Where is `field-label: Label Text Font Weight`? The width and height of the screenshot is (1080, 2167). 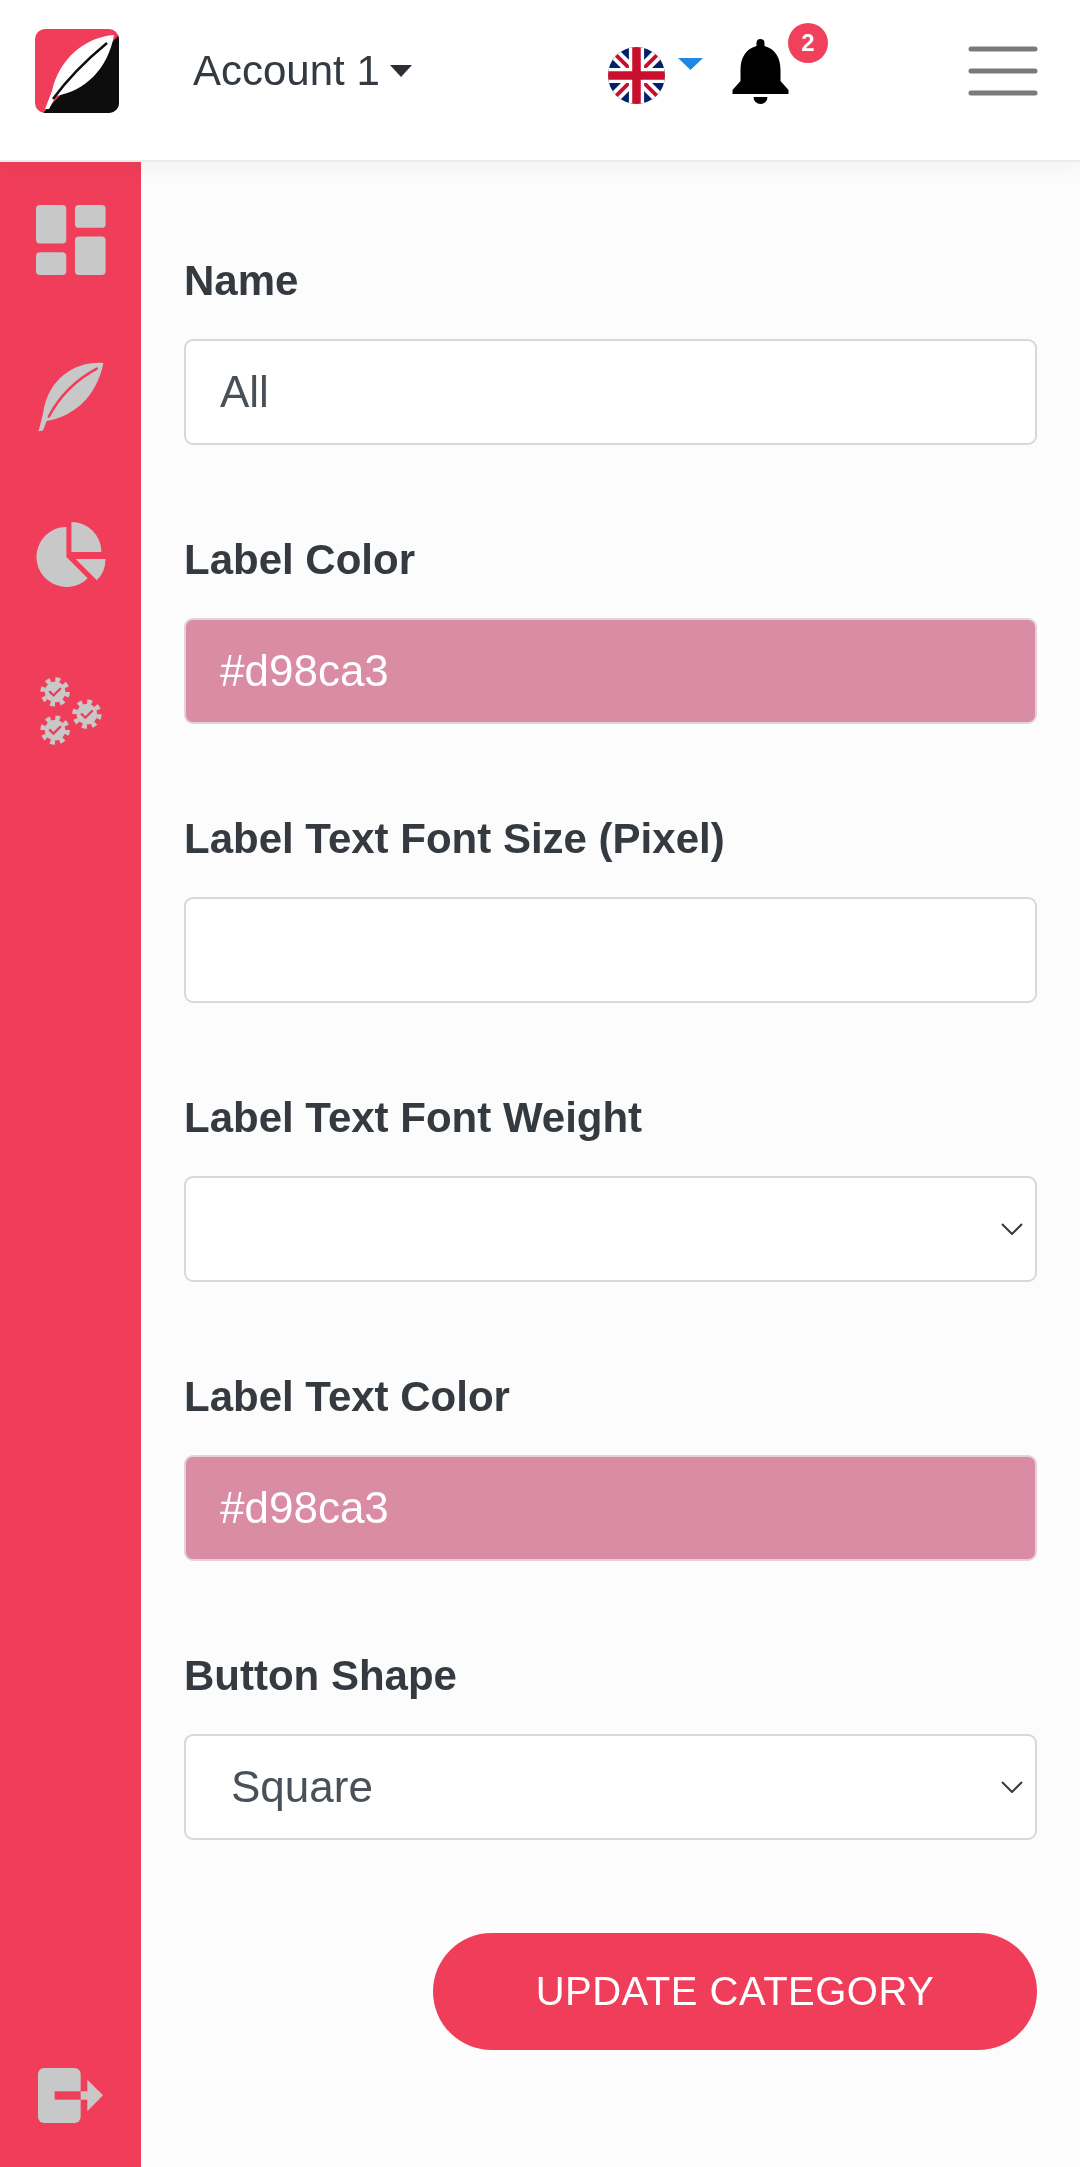
field-label: Label Text Font Weight is located at coordinates (413, 1118).